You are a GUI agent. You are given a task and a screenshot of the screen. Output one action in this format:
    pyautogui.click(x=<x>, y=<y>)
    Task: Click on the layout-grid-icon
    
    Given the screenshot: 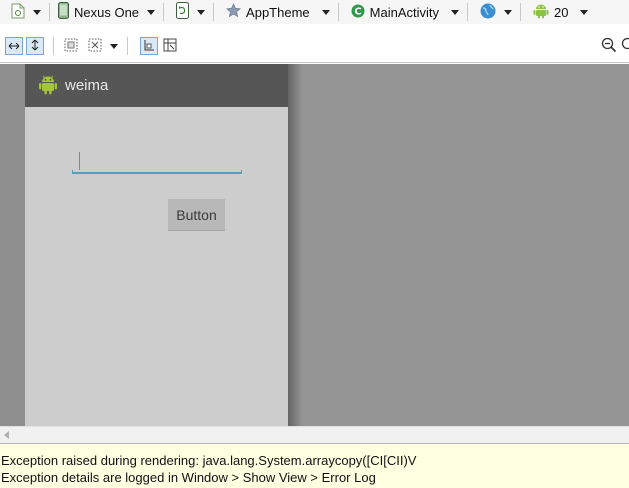 What is the action you would take?
    pyautogui.click(x=170, y=46)
    